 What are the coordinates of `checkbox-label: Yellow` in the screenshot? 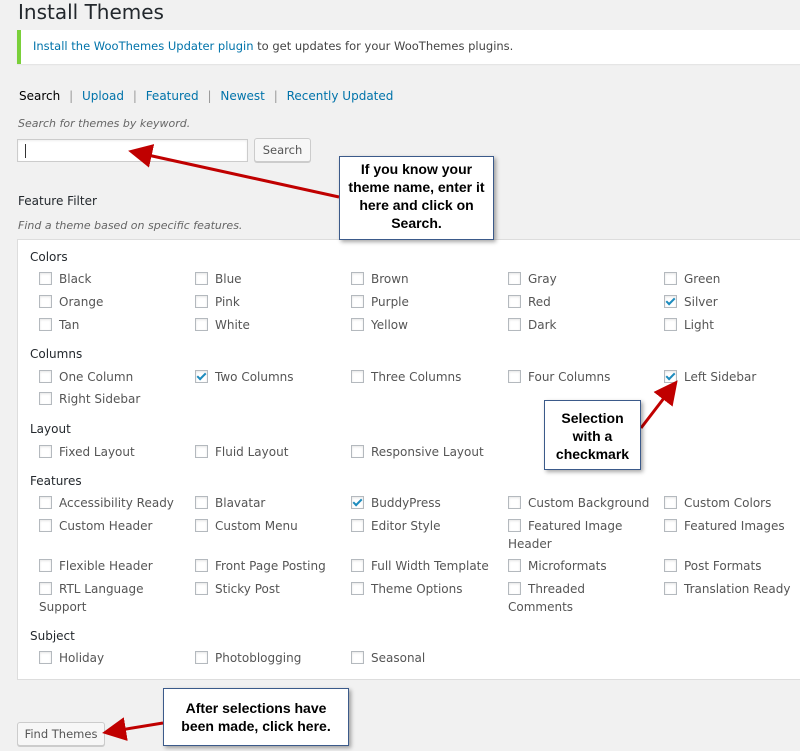 It's located at (389, 325).